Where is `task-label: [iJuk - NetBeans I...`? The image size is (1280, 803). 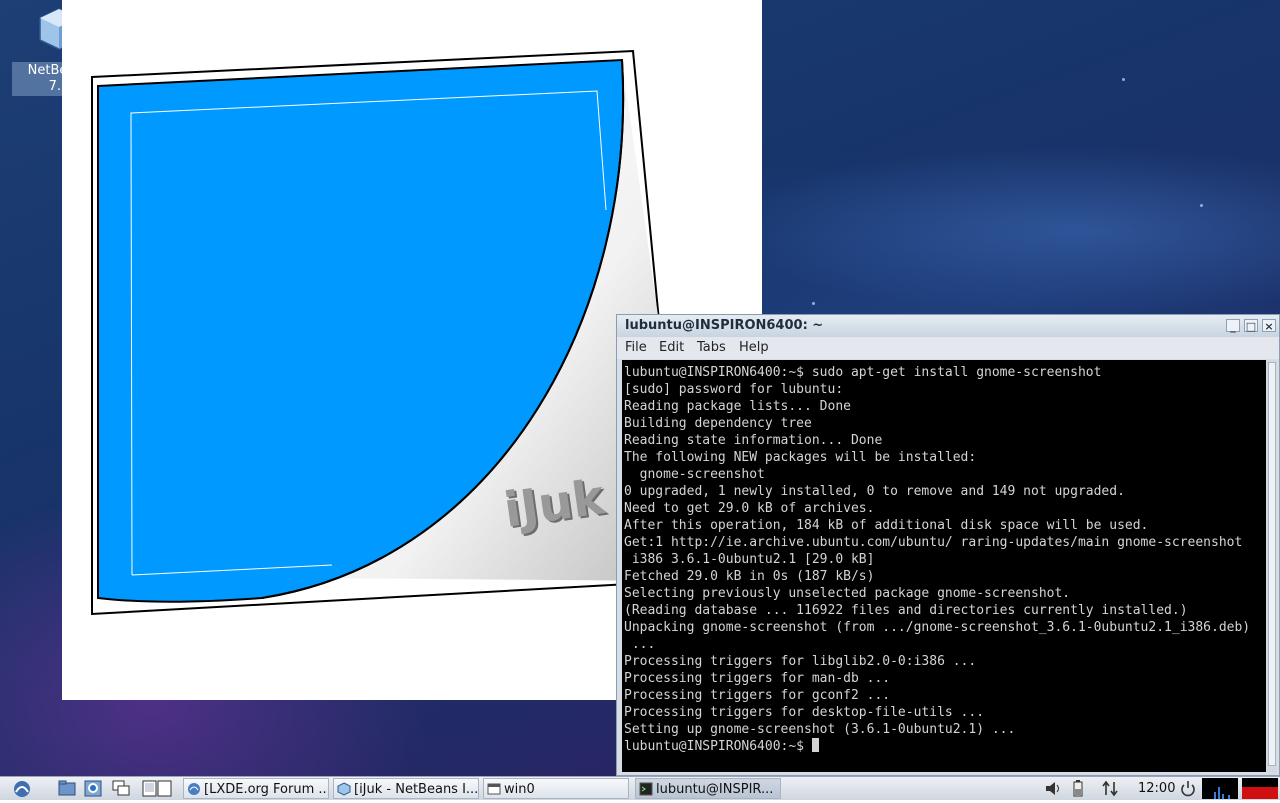 task-label: [iJuk - NetBeans I... is located at coordinates (416, 789).